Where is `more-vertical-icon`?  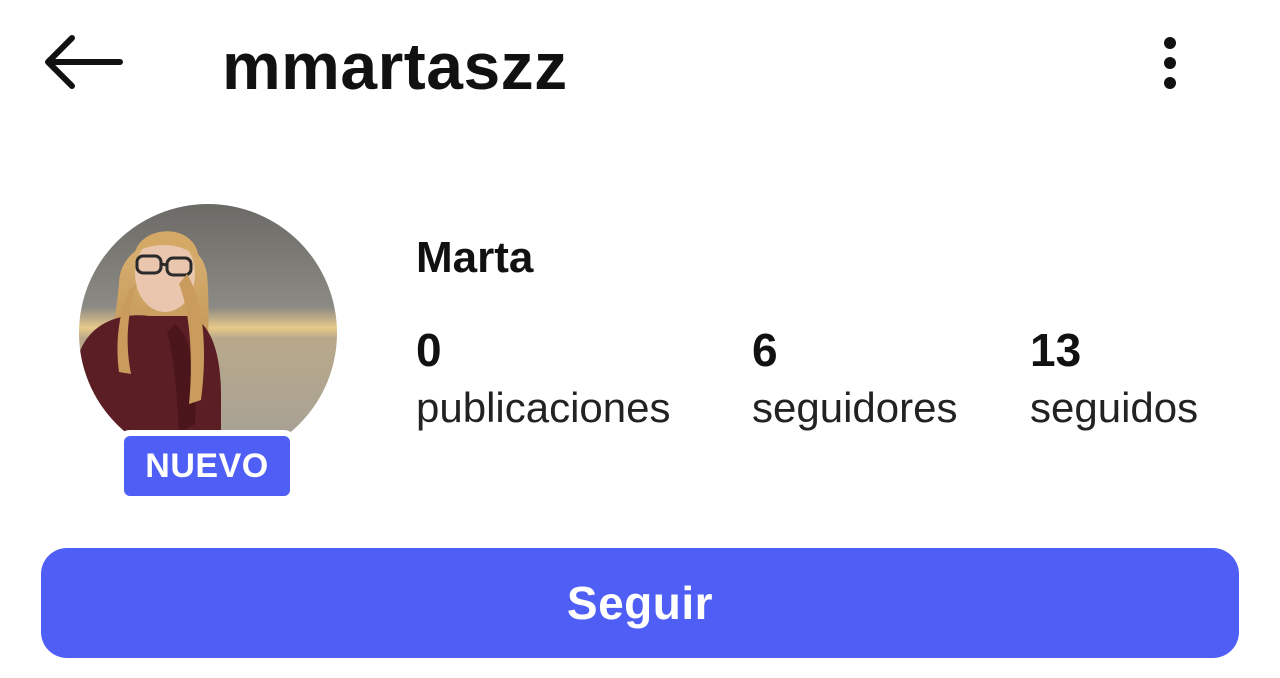
more-vertical-icon is located at coordinates (1170, 63).